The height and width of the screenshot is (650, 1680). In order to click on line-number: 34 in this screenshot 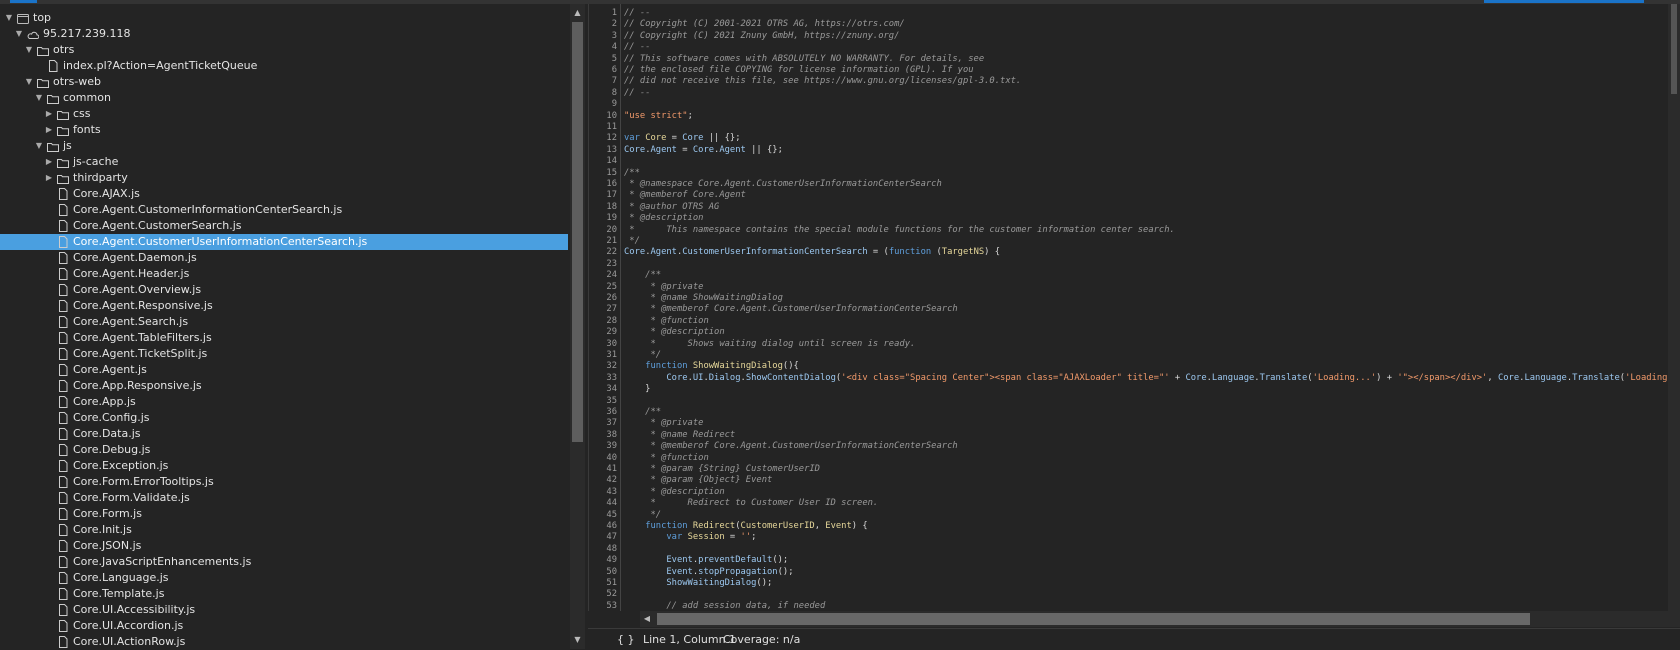, I will do `click(603, 390)`.